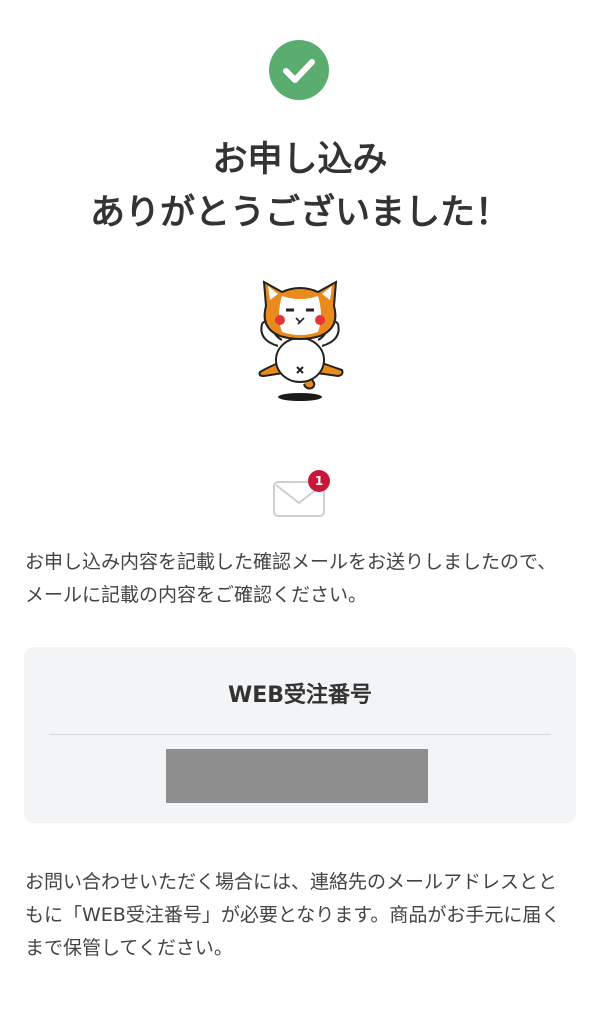 This screenshot has height=1010, width=600. Describe the element at coordinates (299, 213) in the screenshot. I see `title-line-2: ありがとうございました！` at that location.